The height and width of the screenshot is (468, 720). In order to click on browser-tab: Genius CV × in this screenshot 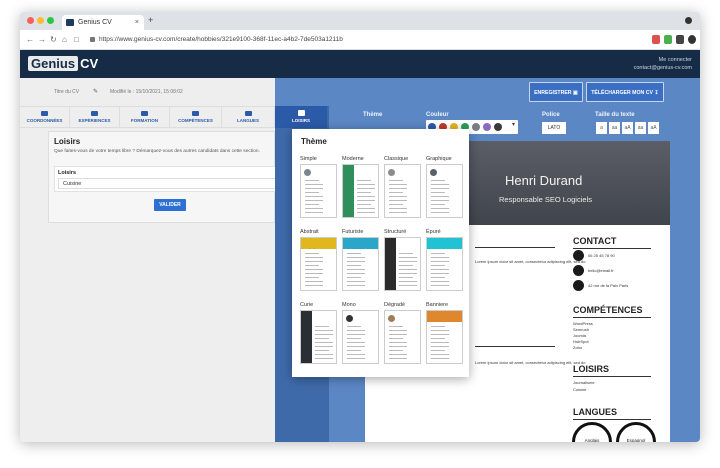, I will do `click(103, 22)`.